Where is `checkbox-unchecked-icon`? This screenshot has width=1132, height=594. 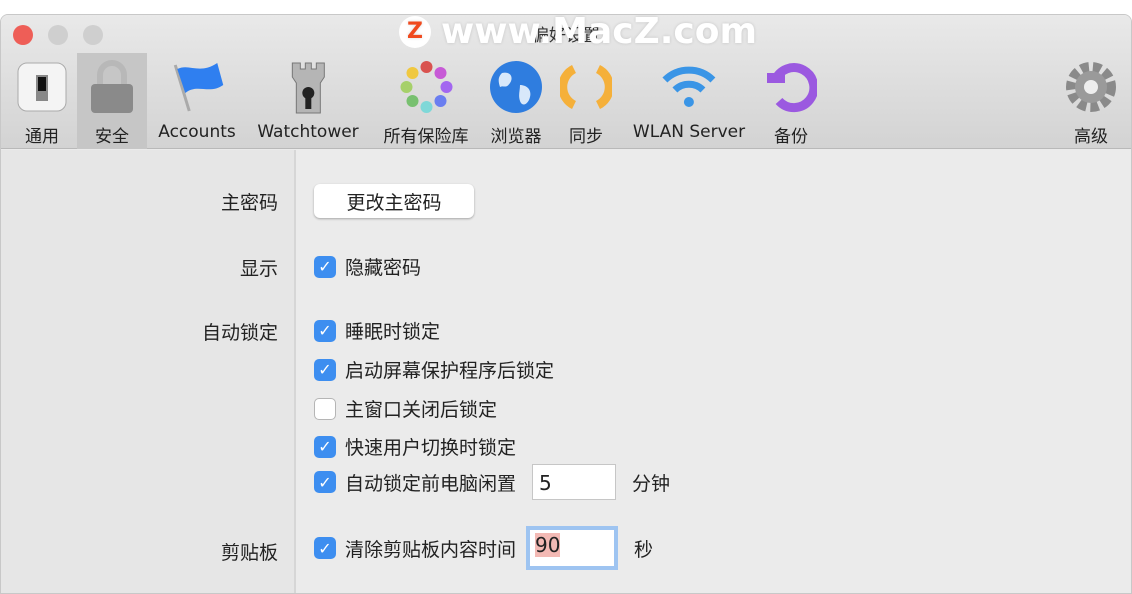
checkbox-unchecked-icon is located at coordinates (325, 408).